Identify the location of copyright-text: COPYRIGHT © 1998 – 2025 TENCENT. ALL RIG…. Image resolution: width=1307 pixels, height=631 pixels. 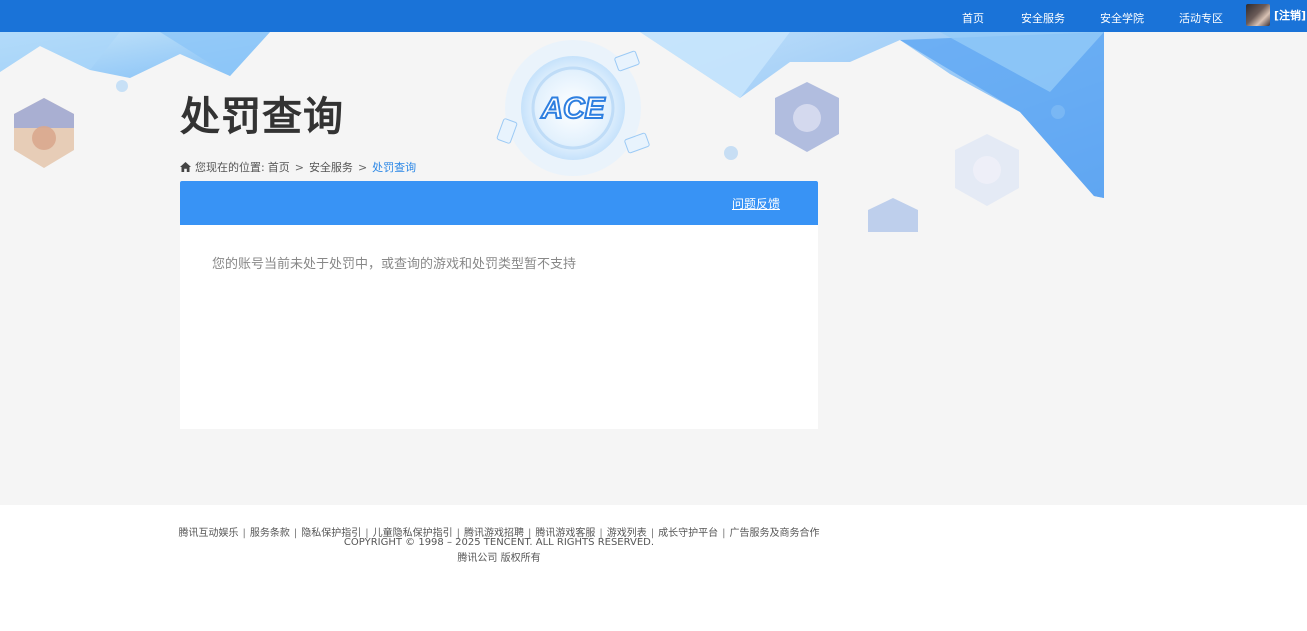
(499, 542).